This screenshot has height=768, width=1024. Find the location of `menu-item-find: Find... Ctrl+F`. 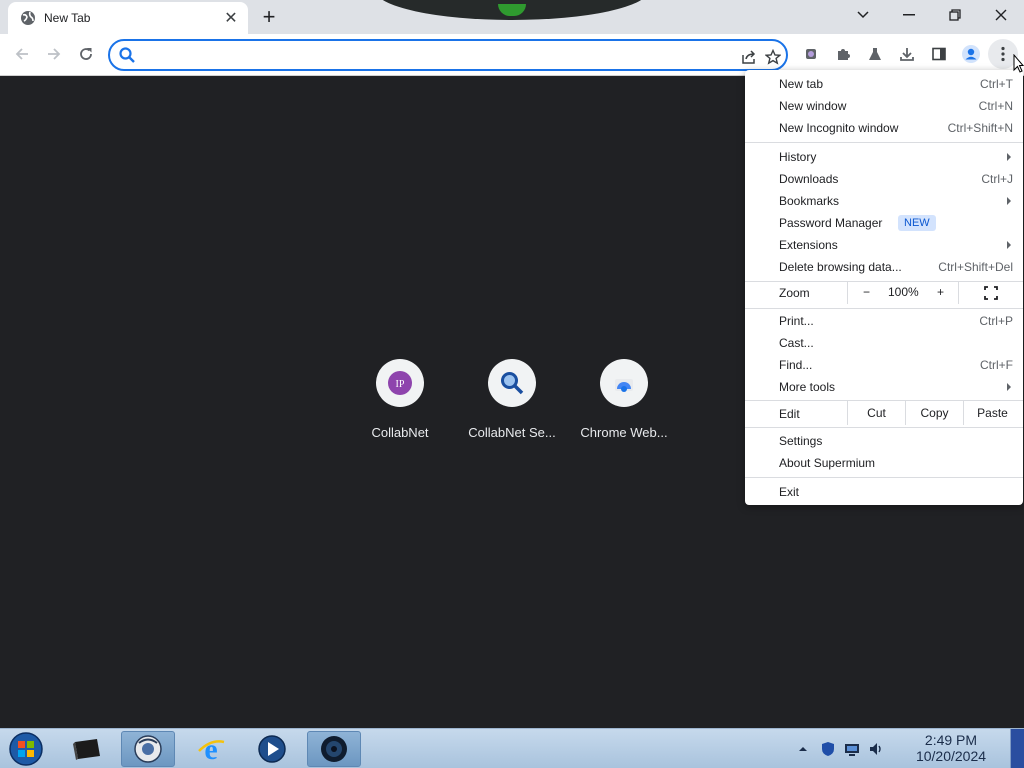

menu-item-find: Find... Ctrl+F is located at coordinates (884, 365).